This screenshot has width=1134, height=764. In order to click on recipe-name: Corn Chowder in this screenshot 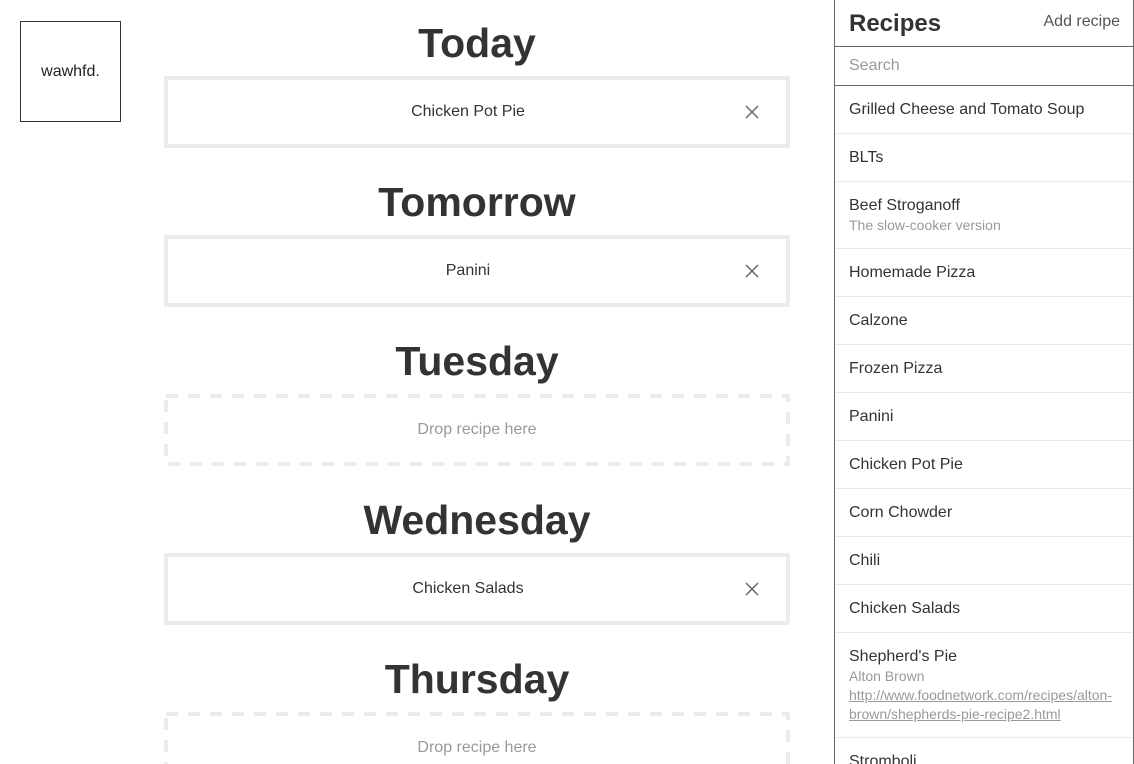, I will do `click(901, 512)`.